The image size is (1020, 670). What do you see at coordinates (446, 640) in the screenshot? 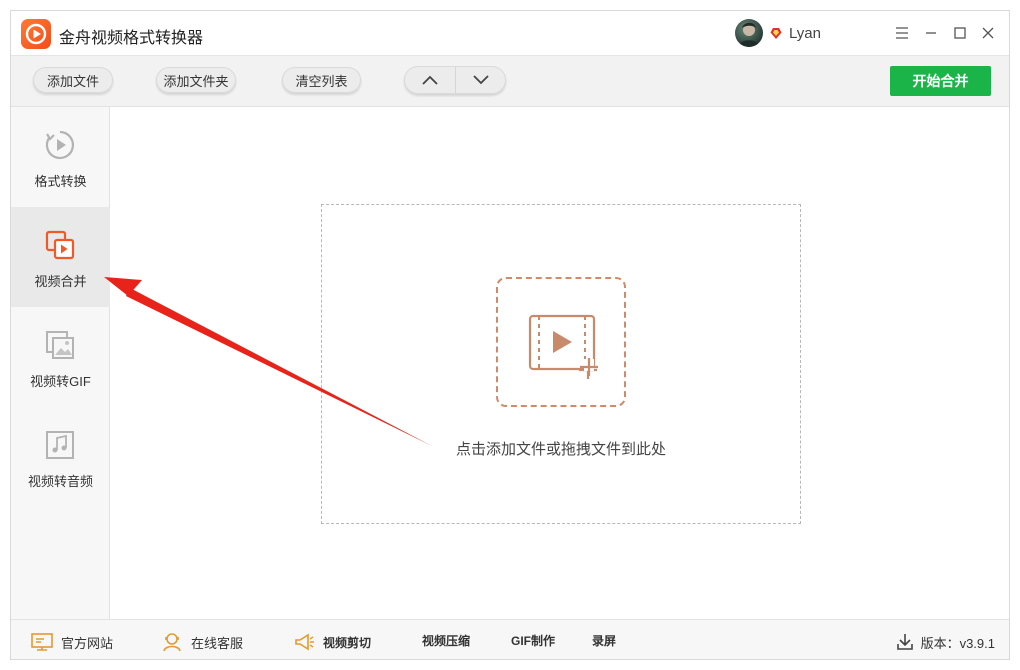
I see `video-compress-link: 视频压缩` at bounding box center [446, 640].